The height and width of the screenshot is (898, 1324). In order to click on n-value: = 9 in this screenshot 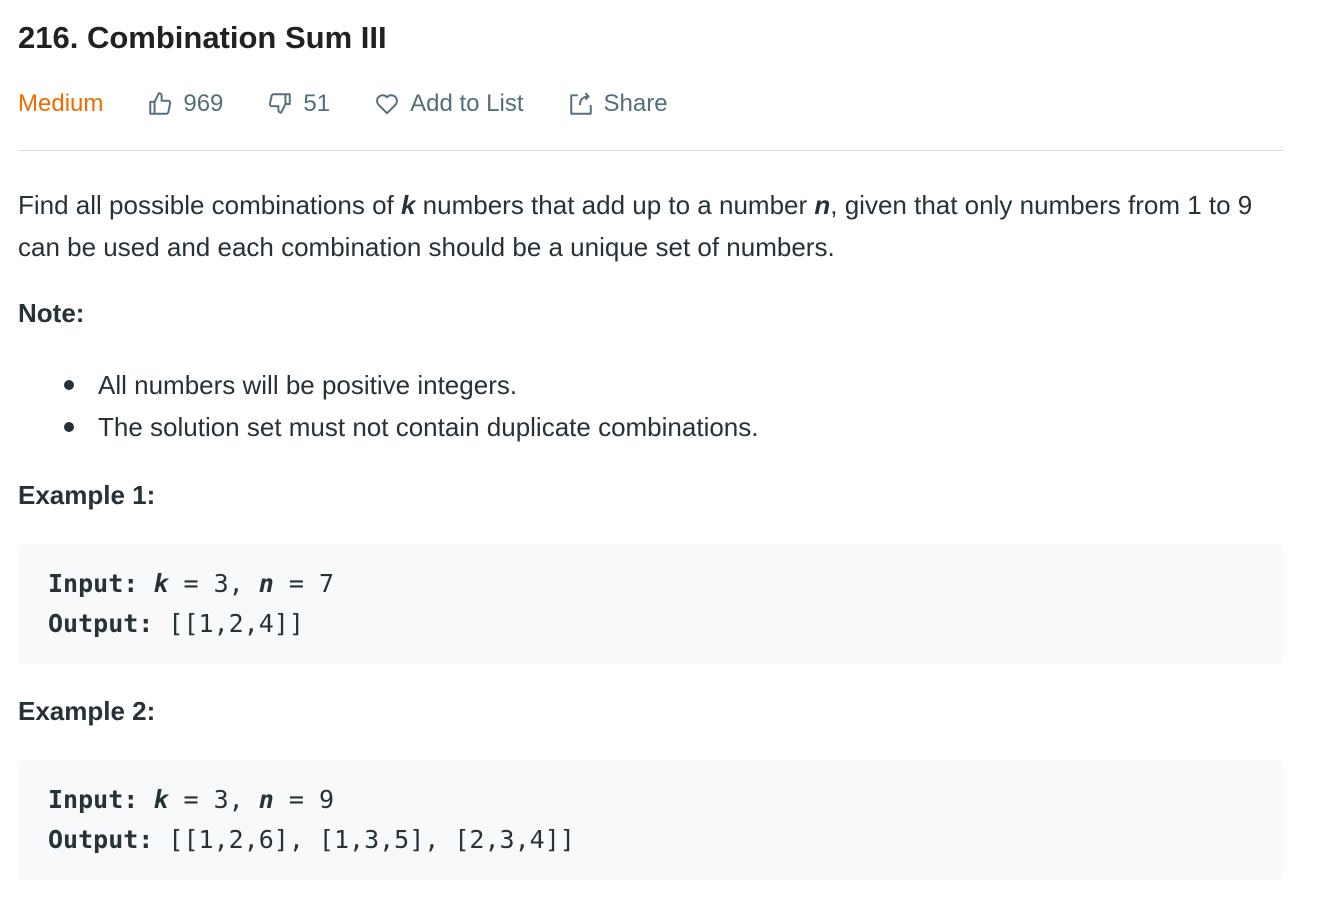, I will do `click(304, 799)`.